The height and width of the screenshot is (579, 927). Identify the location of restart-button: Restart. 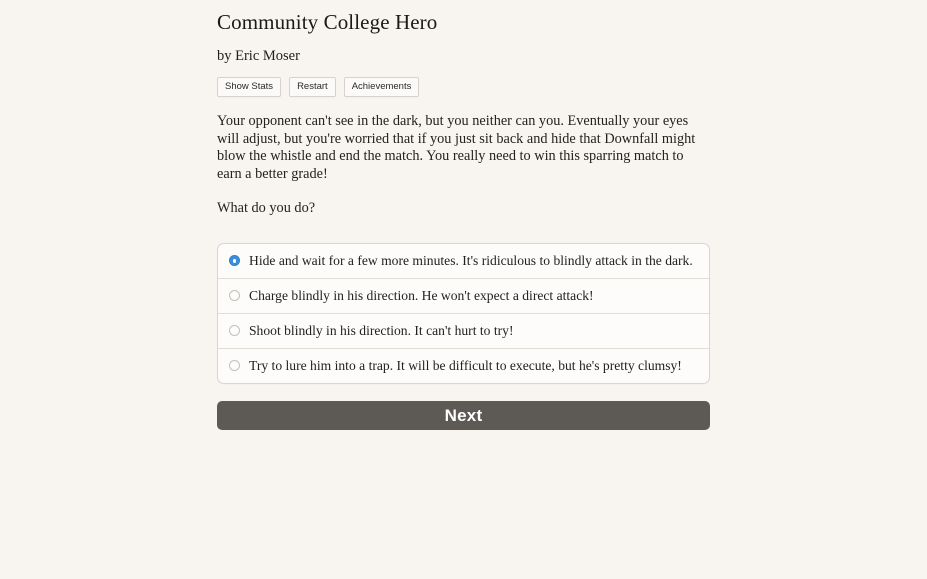
(312, 87).